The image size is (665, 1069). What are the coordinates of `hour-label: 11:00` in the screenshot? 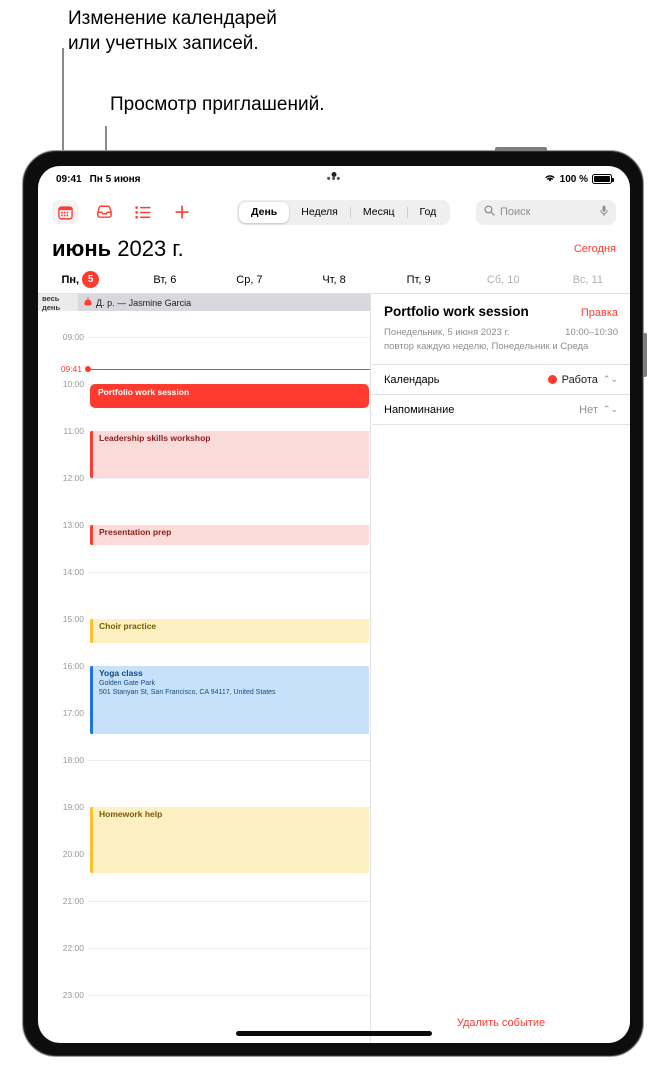 It's located at (73, 431).